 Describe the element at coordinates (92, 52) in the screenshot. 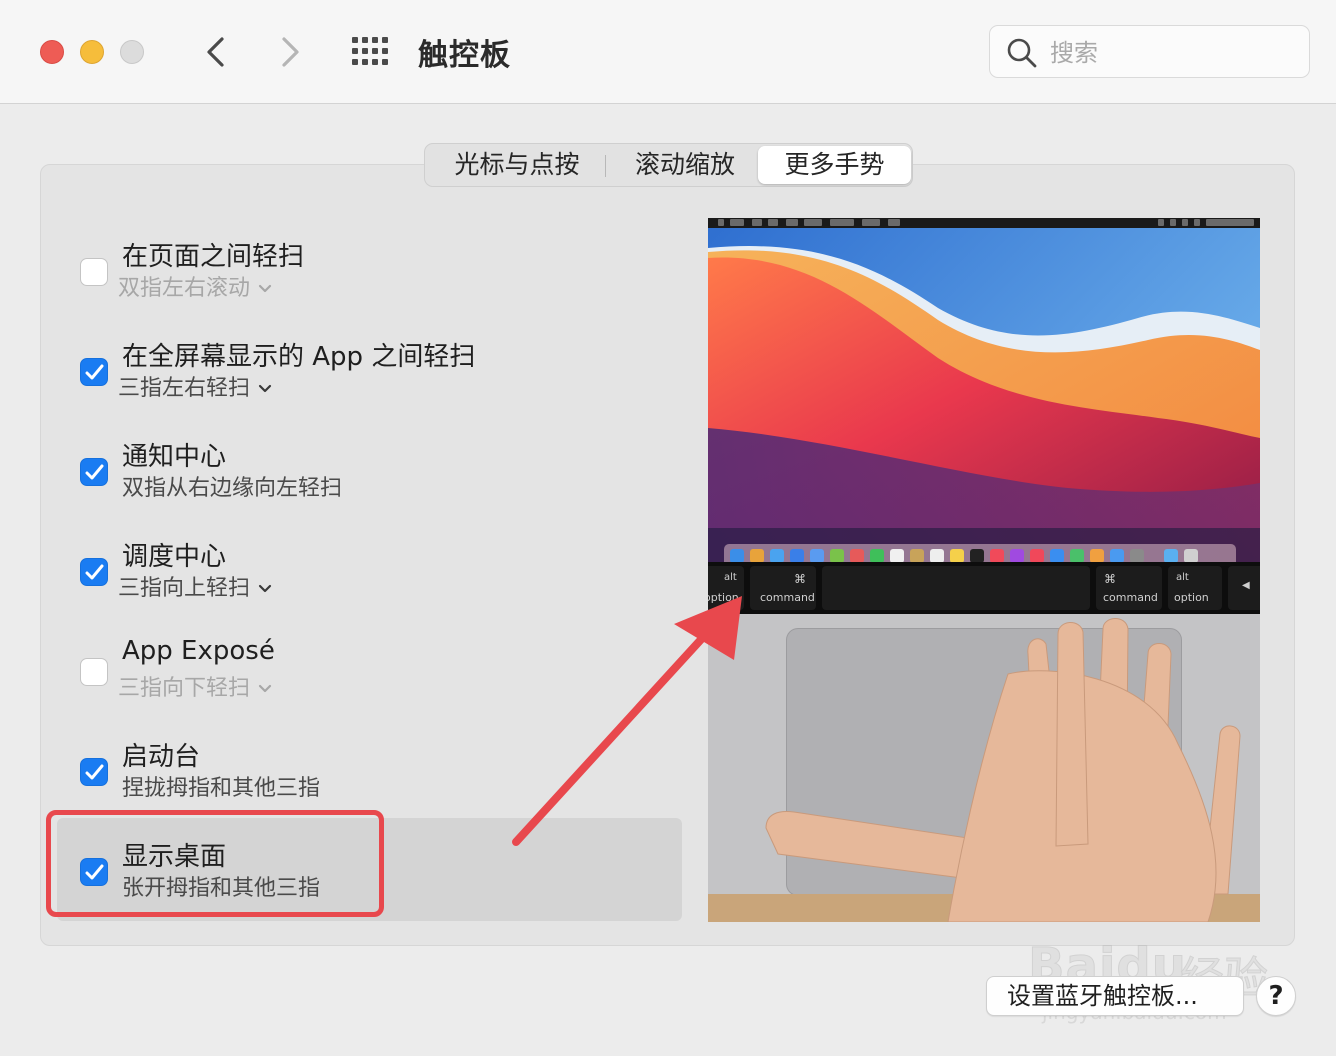

I see `minimize-button` at that location.